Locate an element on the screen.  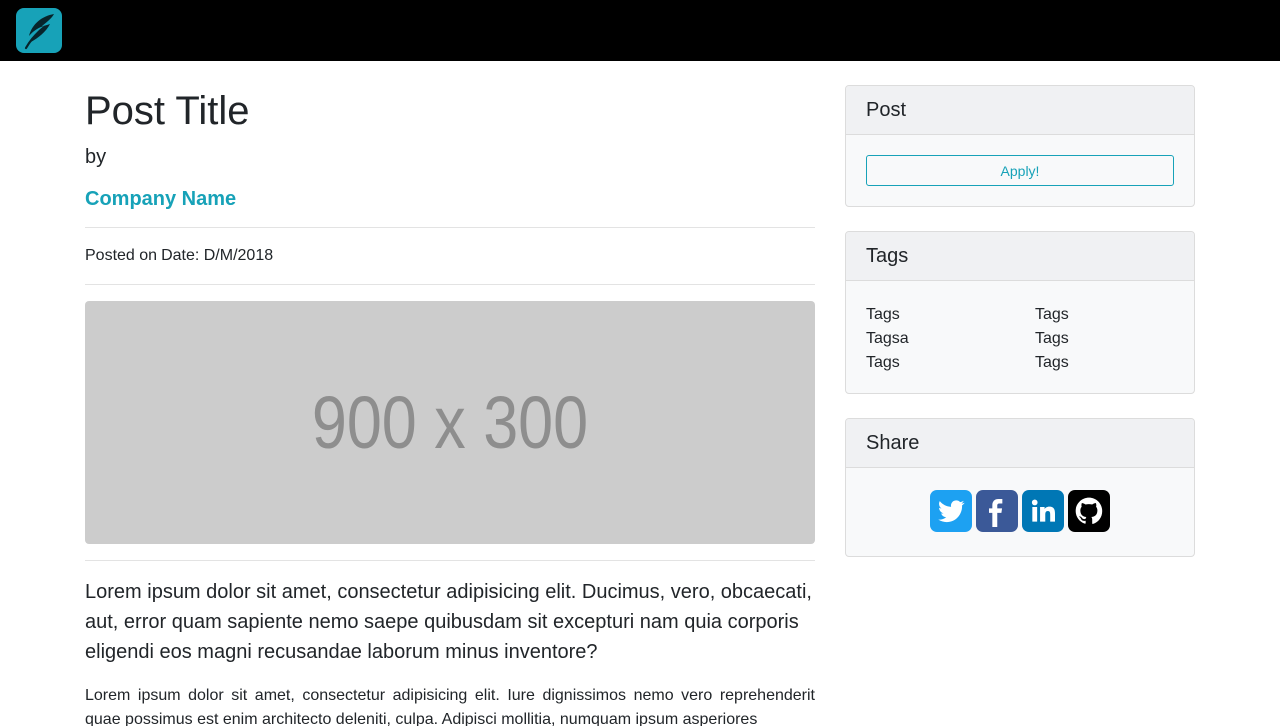
tags-card-title: Tags is located at coordinates (1020, 256).